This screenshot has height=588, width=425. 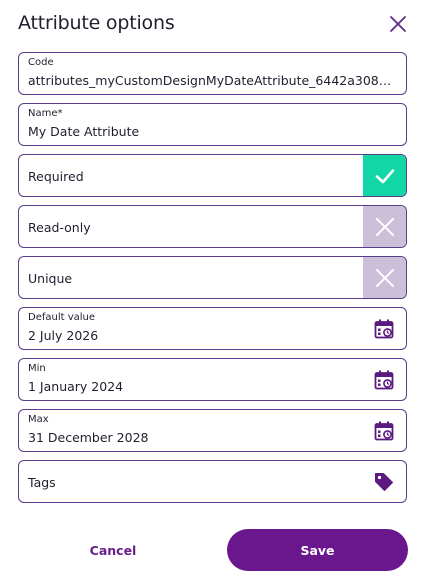 I want to click on min-field: Min 1 January 2024, so click(x=212, y=379).